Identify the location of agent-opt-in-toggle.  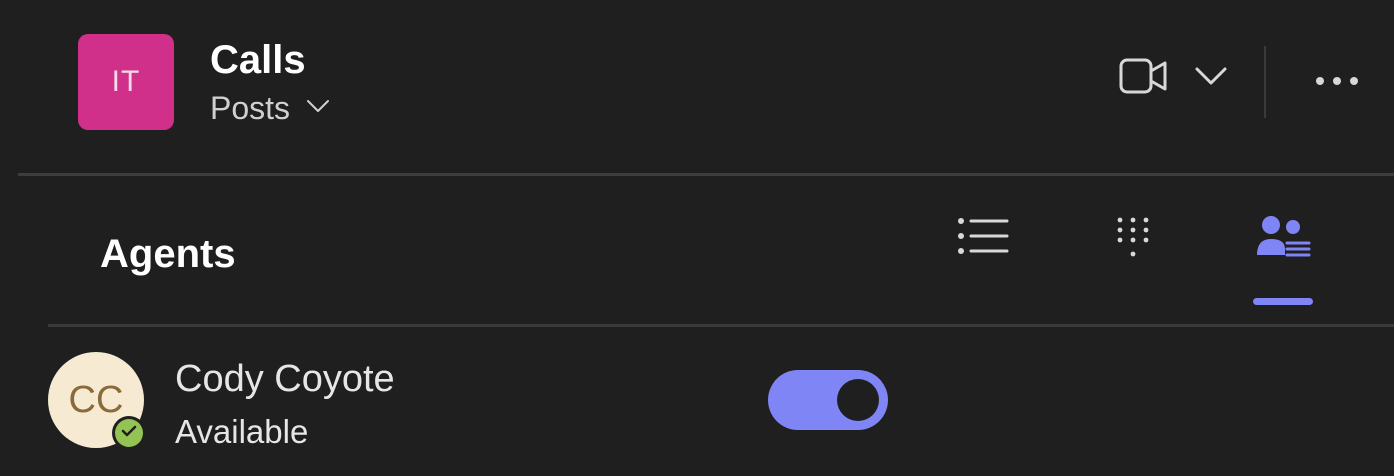
(828, 400).